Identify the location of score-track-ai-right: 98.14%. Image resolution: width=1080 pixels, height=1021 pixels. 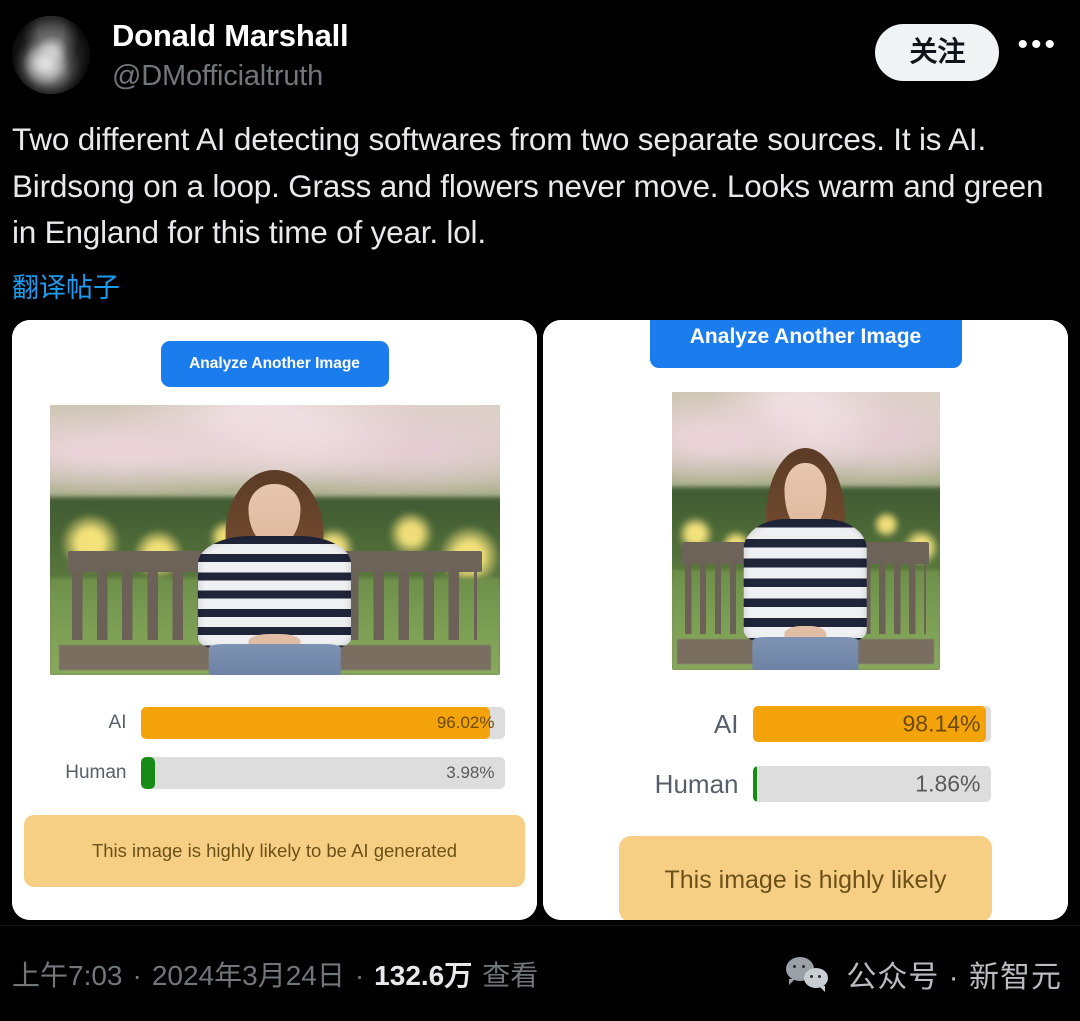
(871, 724).